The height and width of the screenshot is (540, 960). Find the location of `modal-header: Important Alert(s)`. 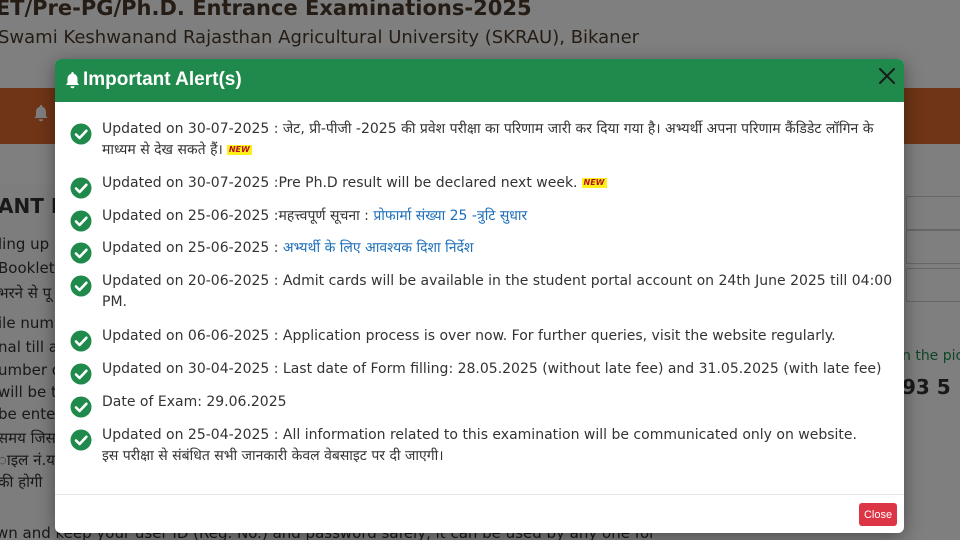

modal-header: Important Alert(s) is located at coordinates (479, 80).